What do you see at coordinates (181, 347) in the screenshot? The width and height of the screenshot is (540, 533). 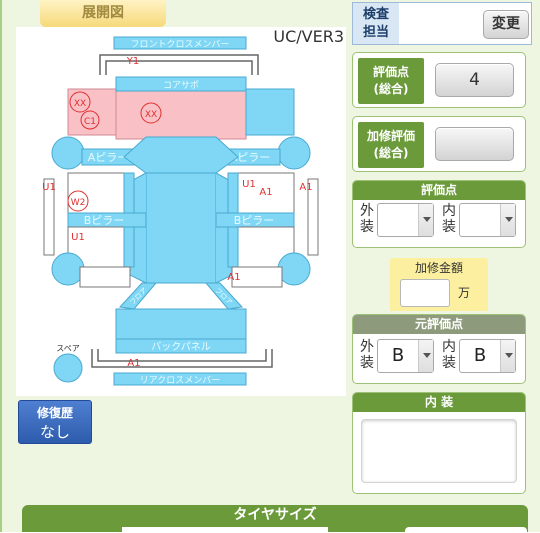 I see `svg-text: バックパネル` at bounding box center [181, 347].